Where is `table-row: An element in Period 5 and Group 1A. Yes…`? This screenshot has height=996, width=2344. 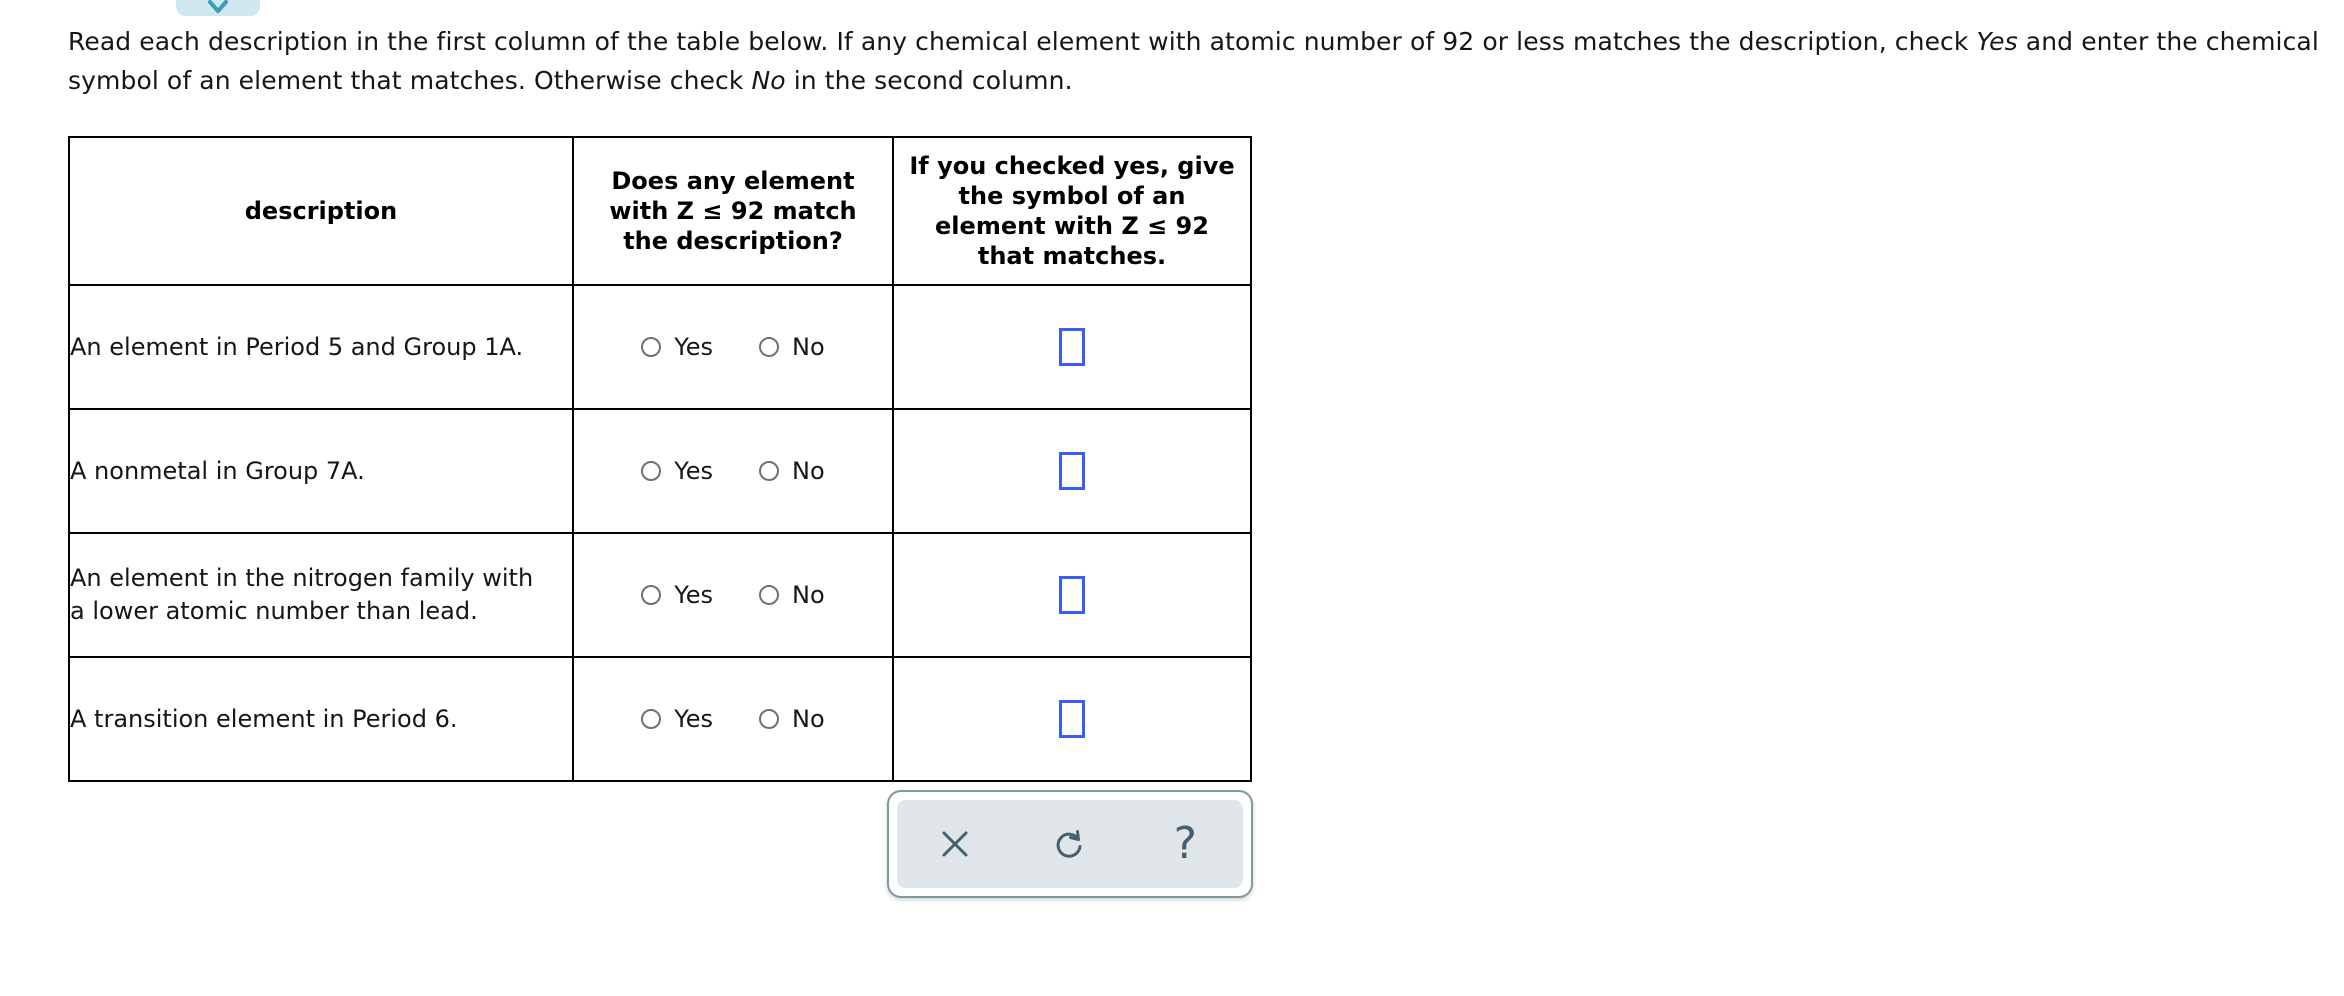 table-row: An element in Period 5 and Group 1A. Yes… is located at coordinates (660, 347).